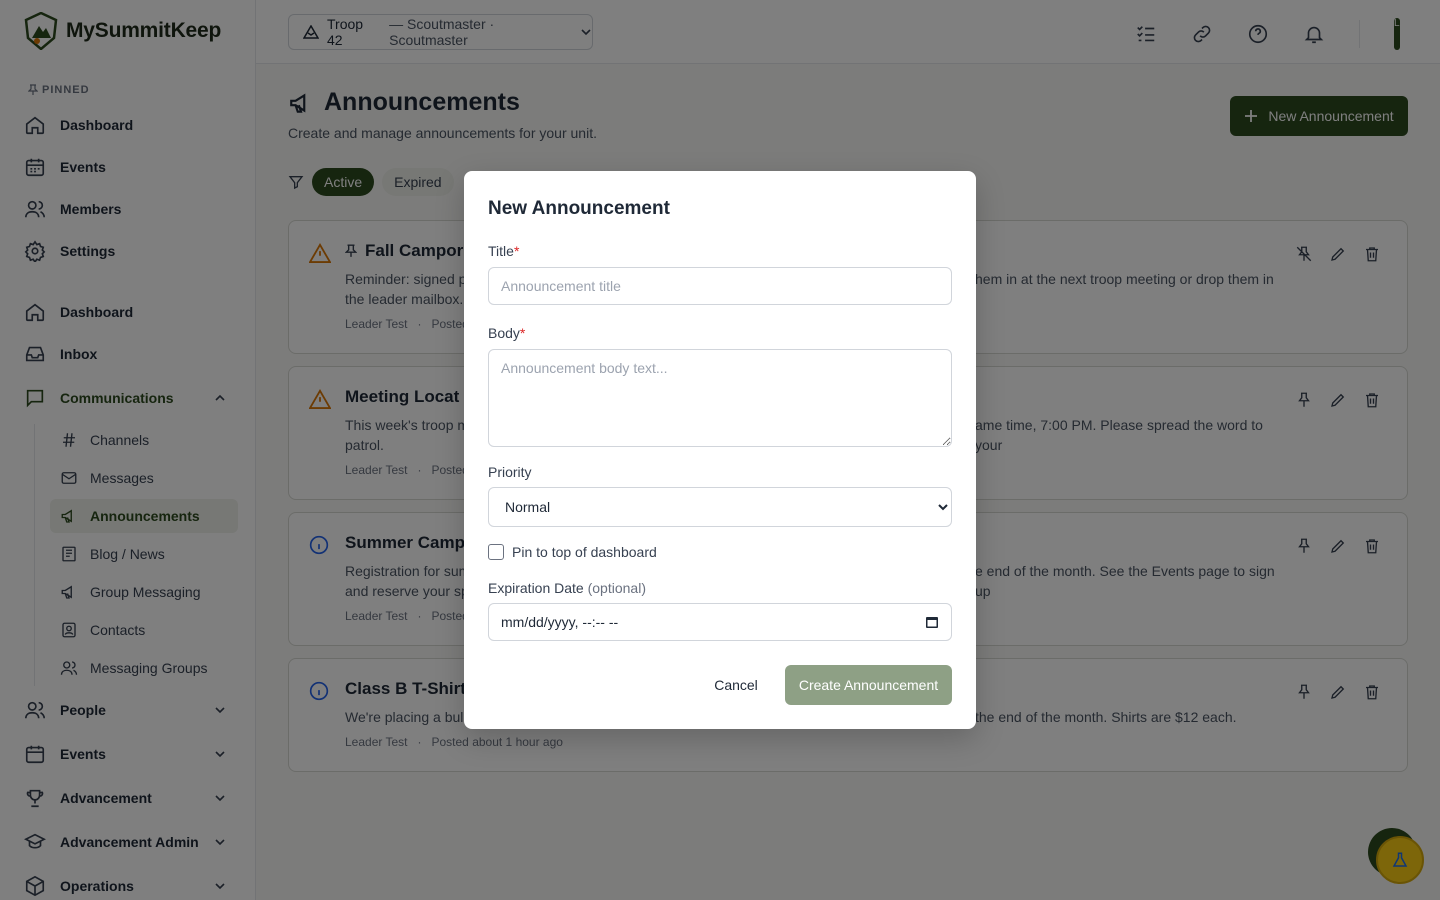 The image size is (1440, 900). What do you see at coordinates (720, 622) in the screenshot?
I see `expiration-date-input: mm/dd/yyyy, --:-- --` at bounding box center [720, 622].